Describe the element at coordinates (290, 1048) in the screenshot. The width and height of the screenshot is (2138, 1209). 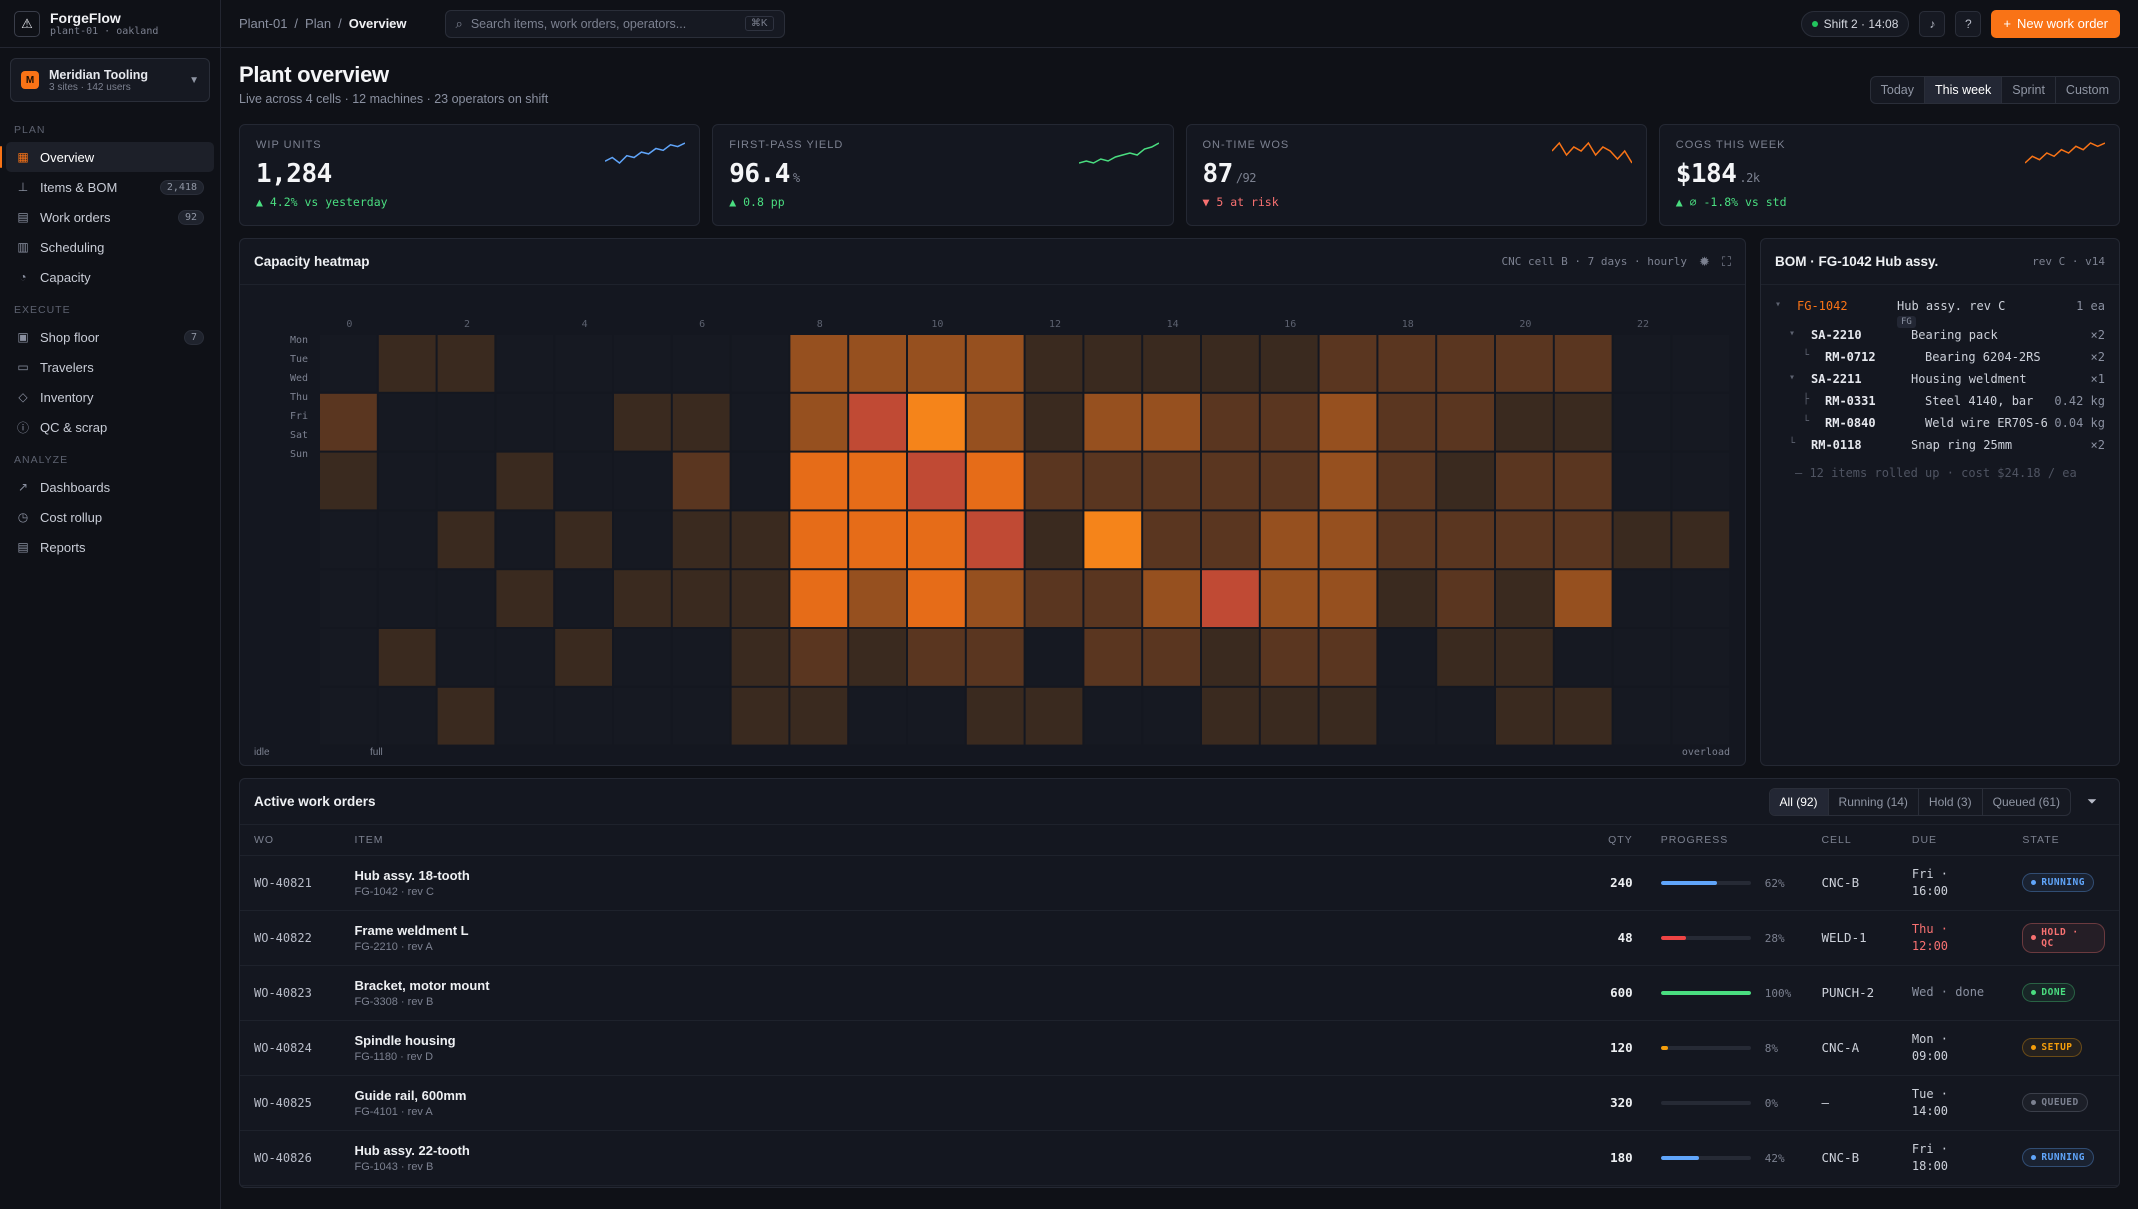
I see `wo-id: WO-40824` at that location.